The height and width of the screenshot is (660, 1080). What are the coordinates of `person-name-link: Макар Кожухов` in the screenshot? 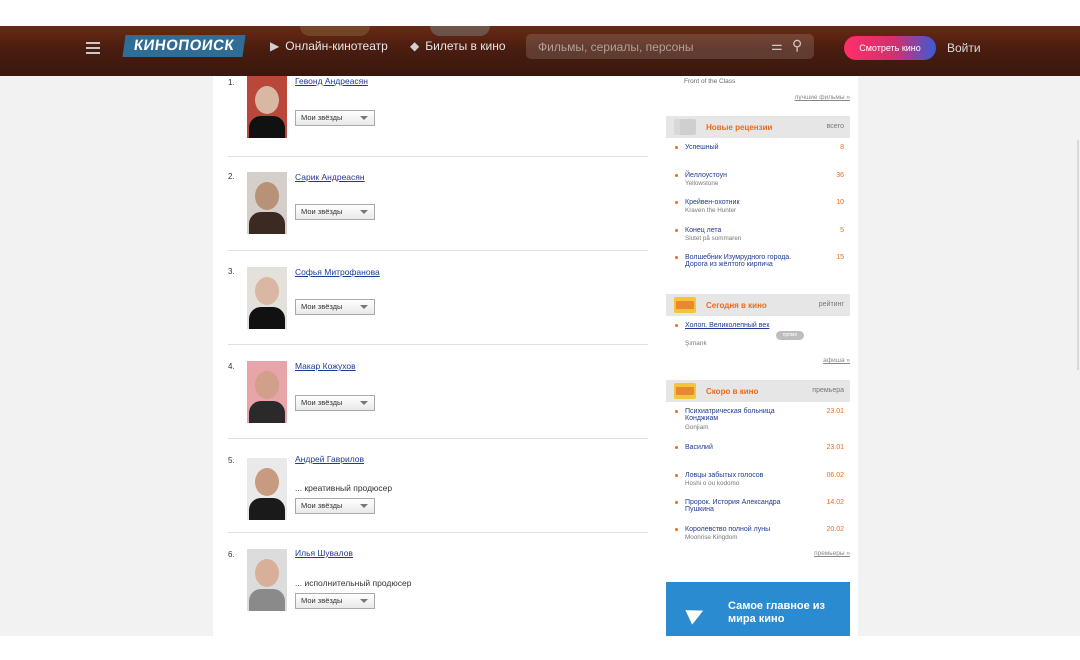 It's located at (325, 366).